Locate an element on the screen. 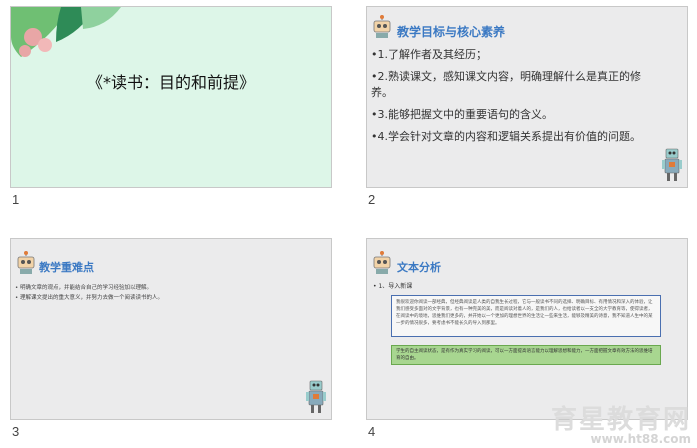  bullet-item: •2.熟读课文，感知课文内容，明确理解什么是真正的修养。 is located at coordinates (506, 84).